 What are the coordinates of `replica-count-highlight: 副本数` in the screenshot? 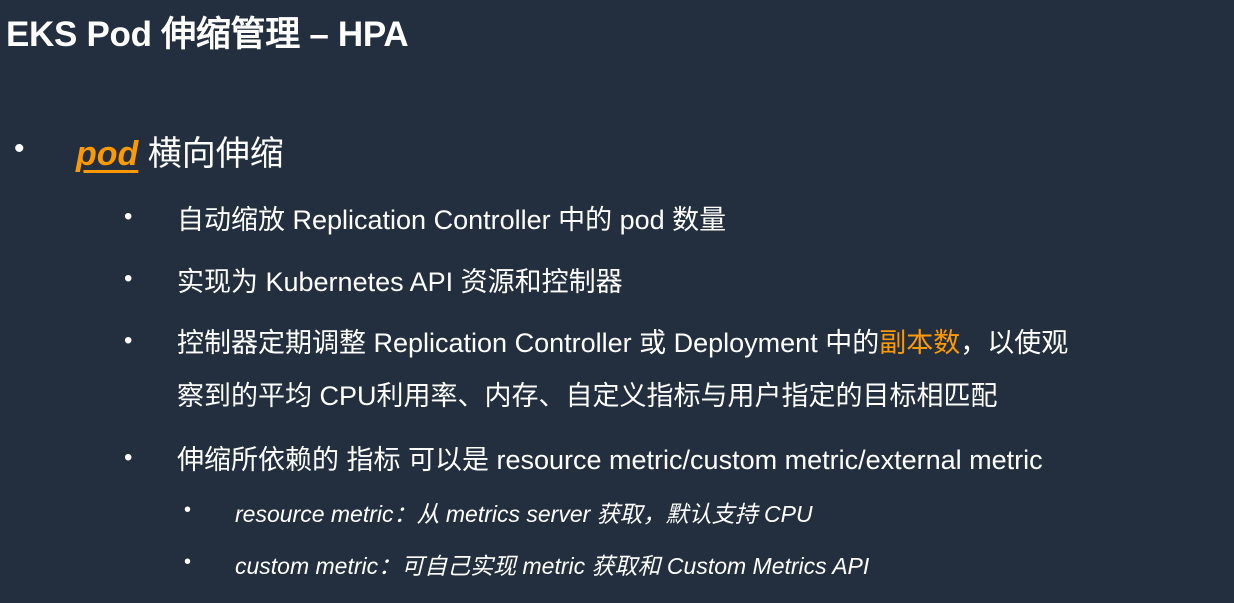 It's located at (920, 343).